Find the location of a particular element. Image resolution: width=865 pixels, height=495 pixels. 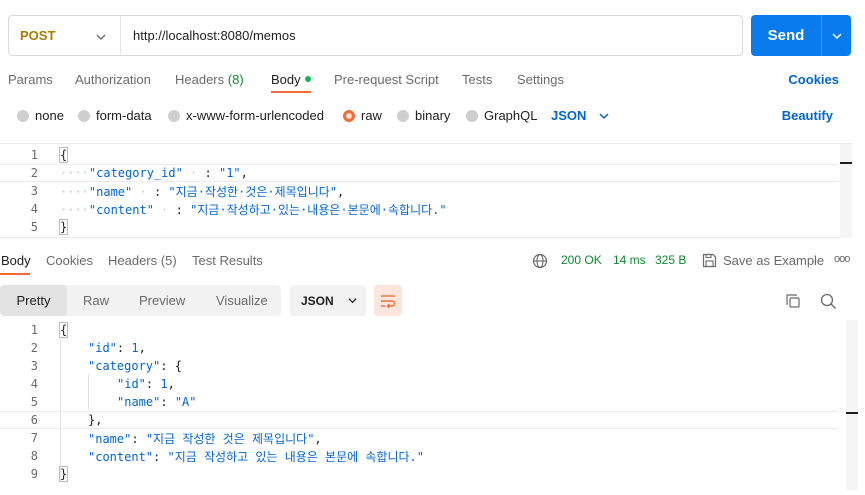

tab-response-headers: Headers (5) is located at coordinates (142, 260).